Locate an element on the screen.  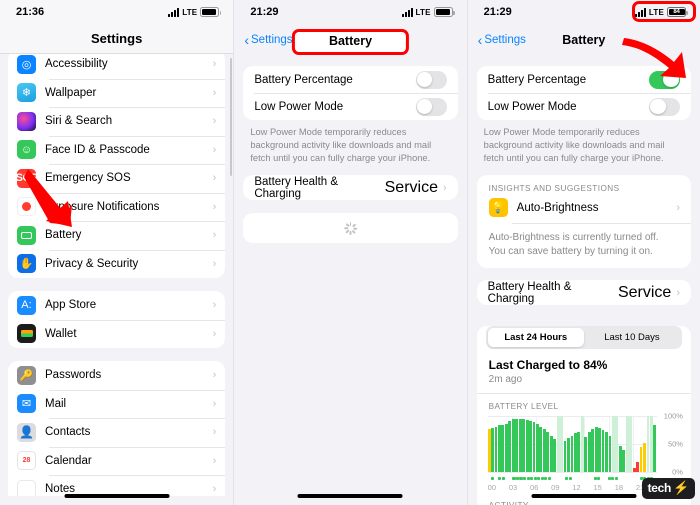
sidebar-item-privacy-security: ✋ Privacy & Security › is located at coordinates (117, 264).